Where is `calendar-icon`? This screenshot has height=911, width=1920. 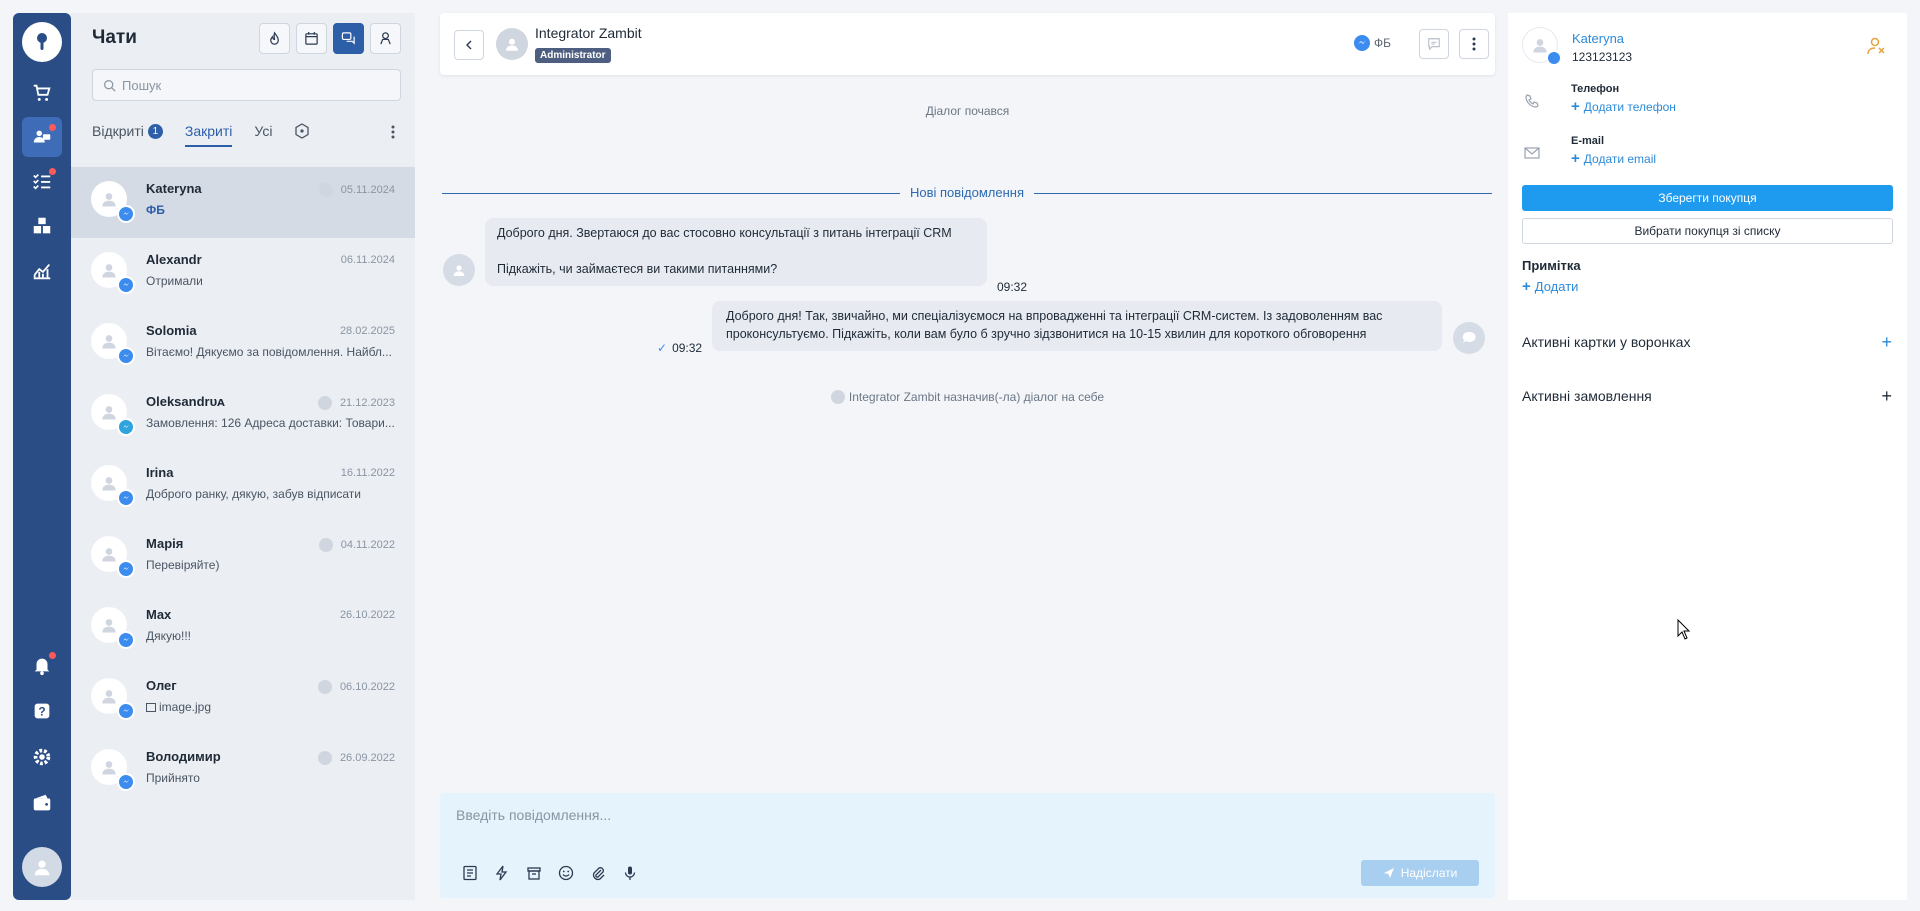 calendar-icon is located at coordinates (311, 38).